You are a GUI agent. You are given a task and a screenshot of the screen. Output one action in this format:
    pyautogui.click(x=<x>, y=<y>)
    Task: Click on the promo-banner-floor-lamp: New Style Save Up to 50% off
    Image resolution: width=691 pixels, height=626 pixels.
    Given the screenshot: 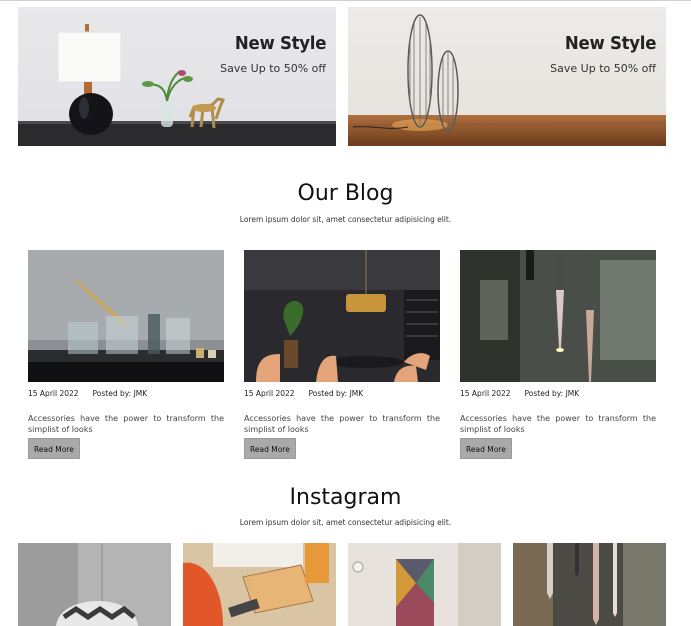 What is the action you would take?
    pyautogui.click(x=507, y=76)
    